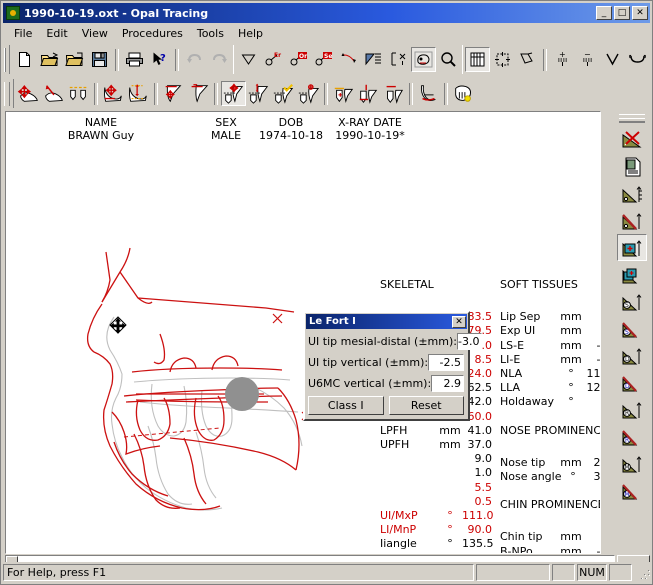  Describe the element at coordinates (74, 59) in the screenshot. I see `open-folder-alt-icon` at that location.